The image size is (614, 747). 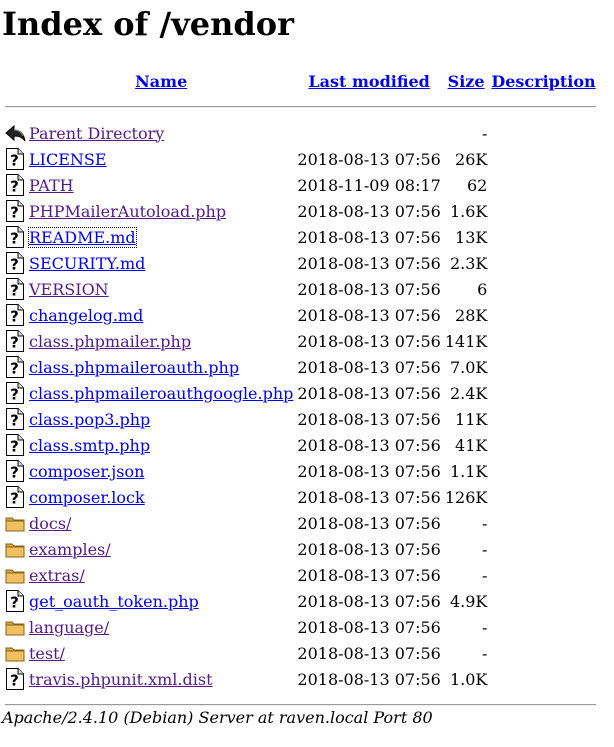 I want to click on file-link: PATH, so click(x=51, y=185).